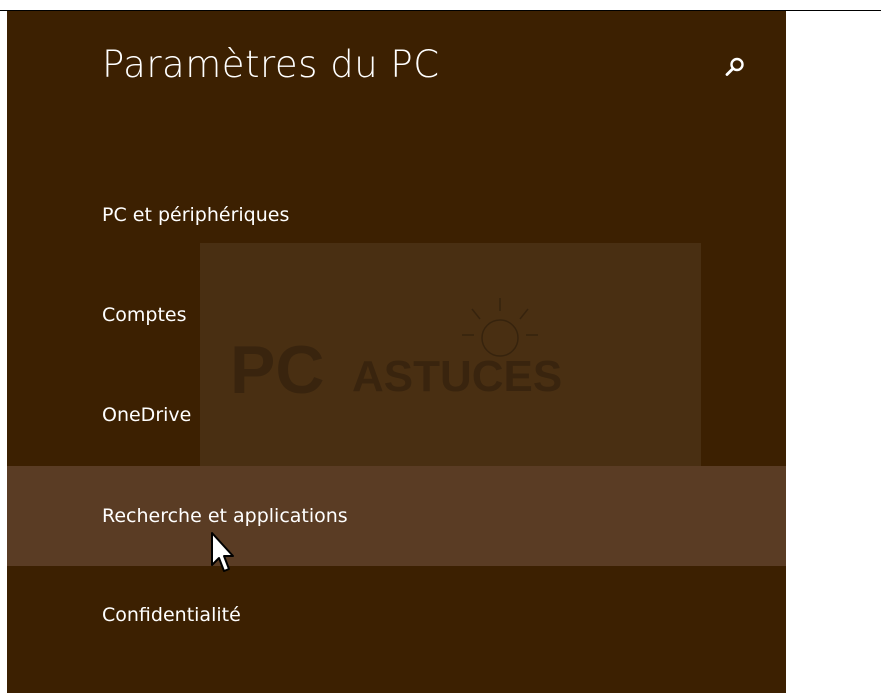 This screenshot has height=693, width=881. I want to click on menu-item-label: OneDrive, so click(147, 415).